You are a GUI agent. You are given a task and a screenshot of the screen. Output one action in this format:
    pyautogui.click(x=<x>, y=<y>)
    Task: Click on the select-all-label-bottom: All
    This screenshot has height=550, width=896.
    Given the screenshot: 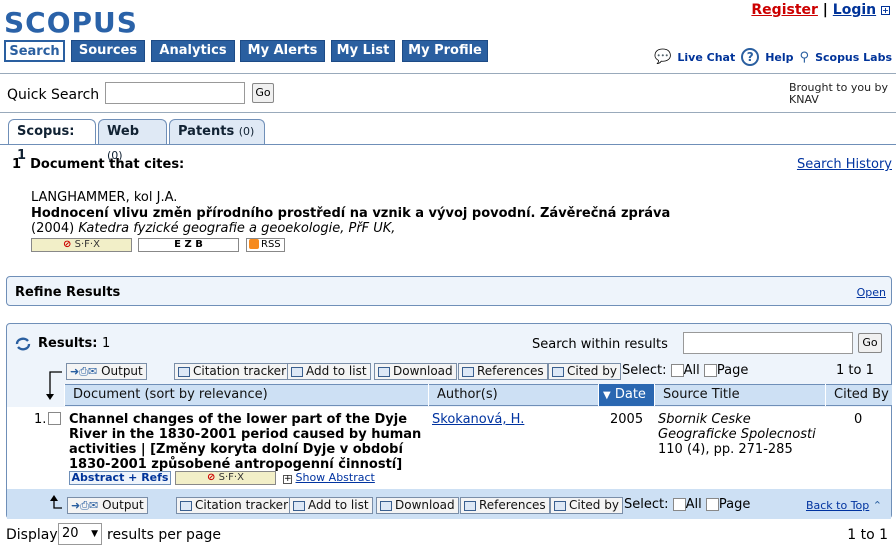 What is the action you would take?
    pyautogui.click(x=693, y=504)
    